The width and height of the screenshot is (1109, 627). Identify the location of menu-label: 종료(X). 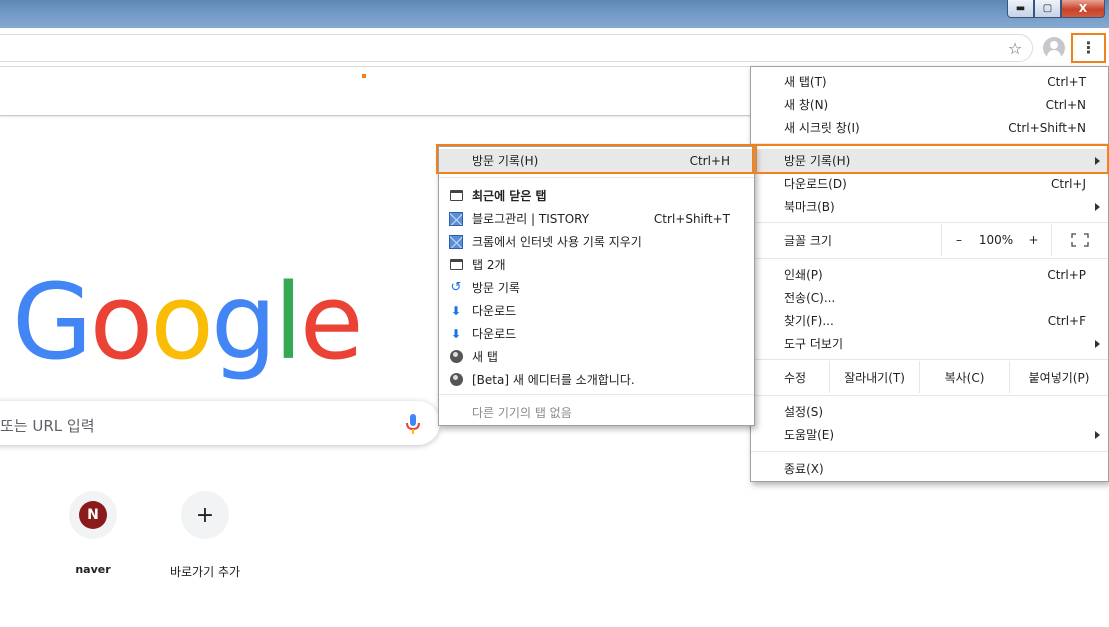
(804, 469).